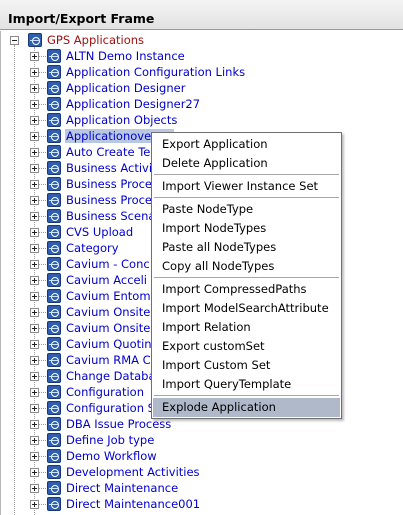  Describe the element at coordinates (108, 296) in the screenshot. I see `tree-node-label: Cavium Entom` at that location.